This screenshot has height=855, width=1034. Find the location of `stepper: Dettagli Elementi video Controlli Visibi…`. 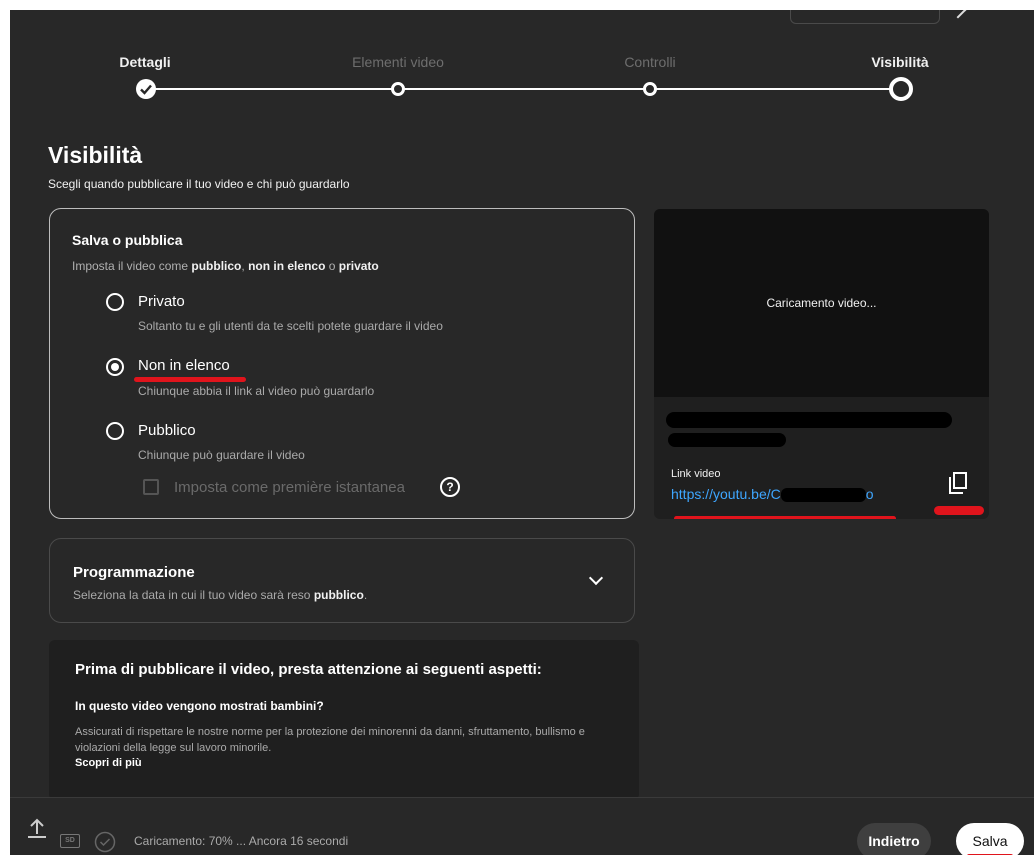

stepper: Dettagli Elementi video Controlli Visibi… is located at coordinates (522, 65).